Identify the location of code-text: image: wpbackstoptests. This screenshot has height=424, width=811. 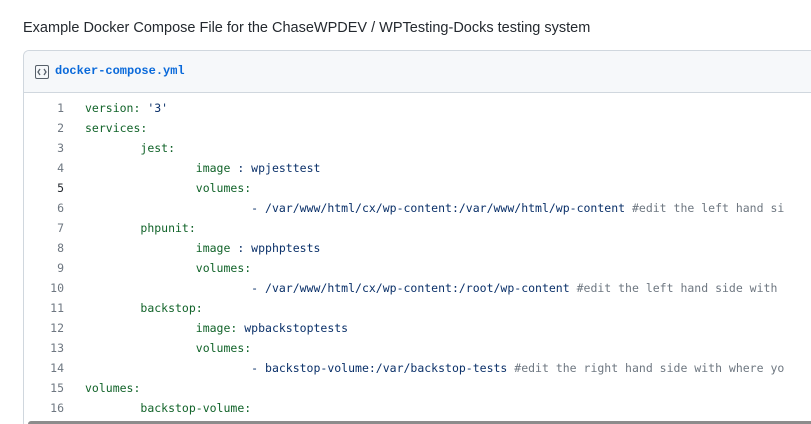
(216, 328).